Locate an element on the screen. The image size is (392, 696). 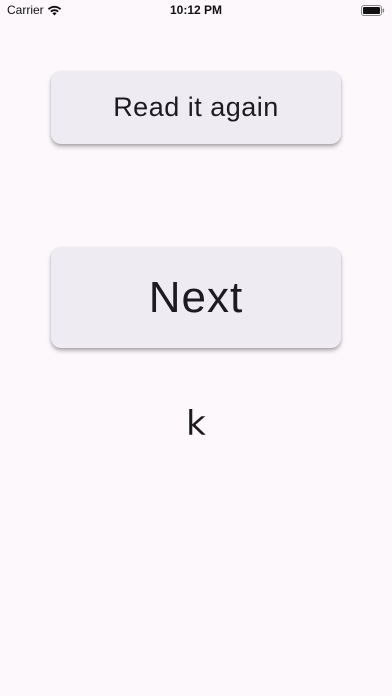
battery-icon is located at coordinates (373, 10).